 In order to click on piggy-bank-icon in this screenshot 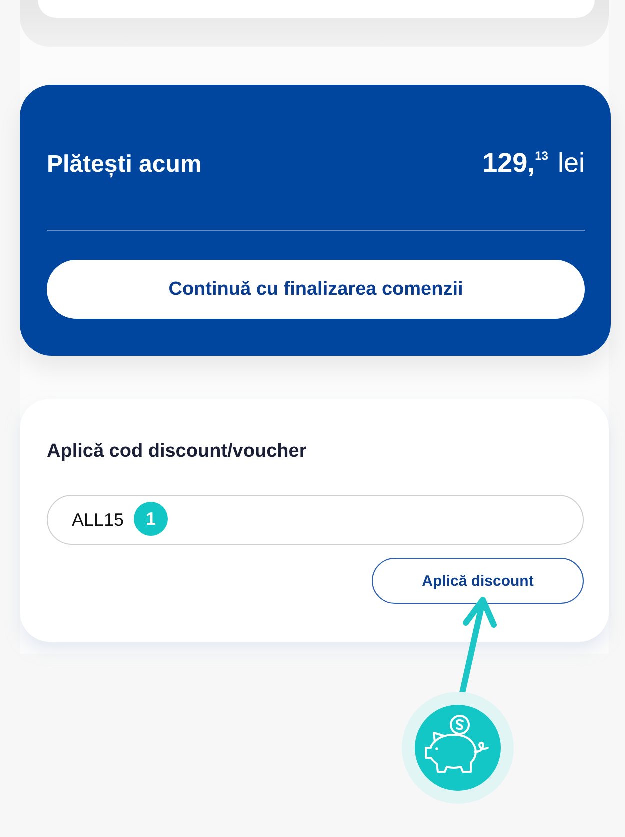, I will do `click(458, 748)`.